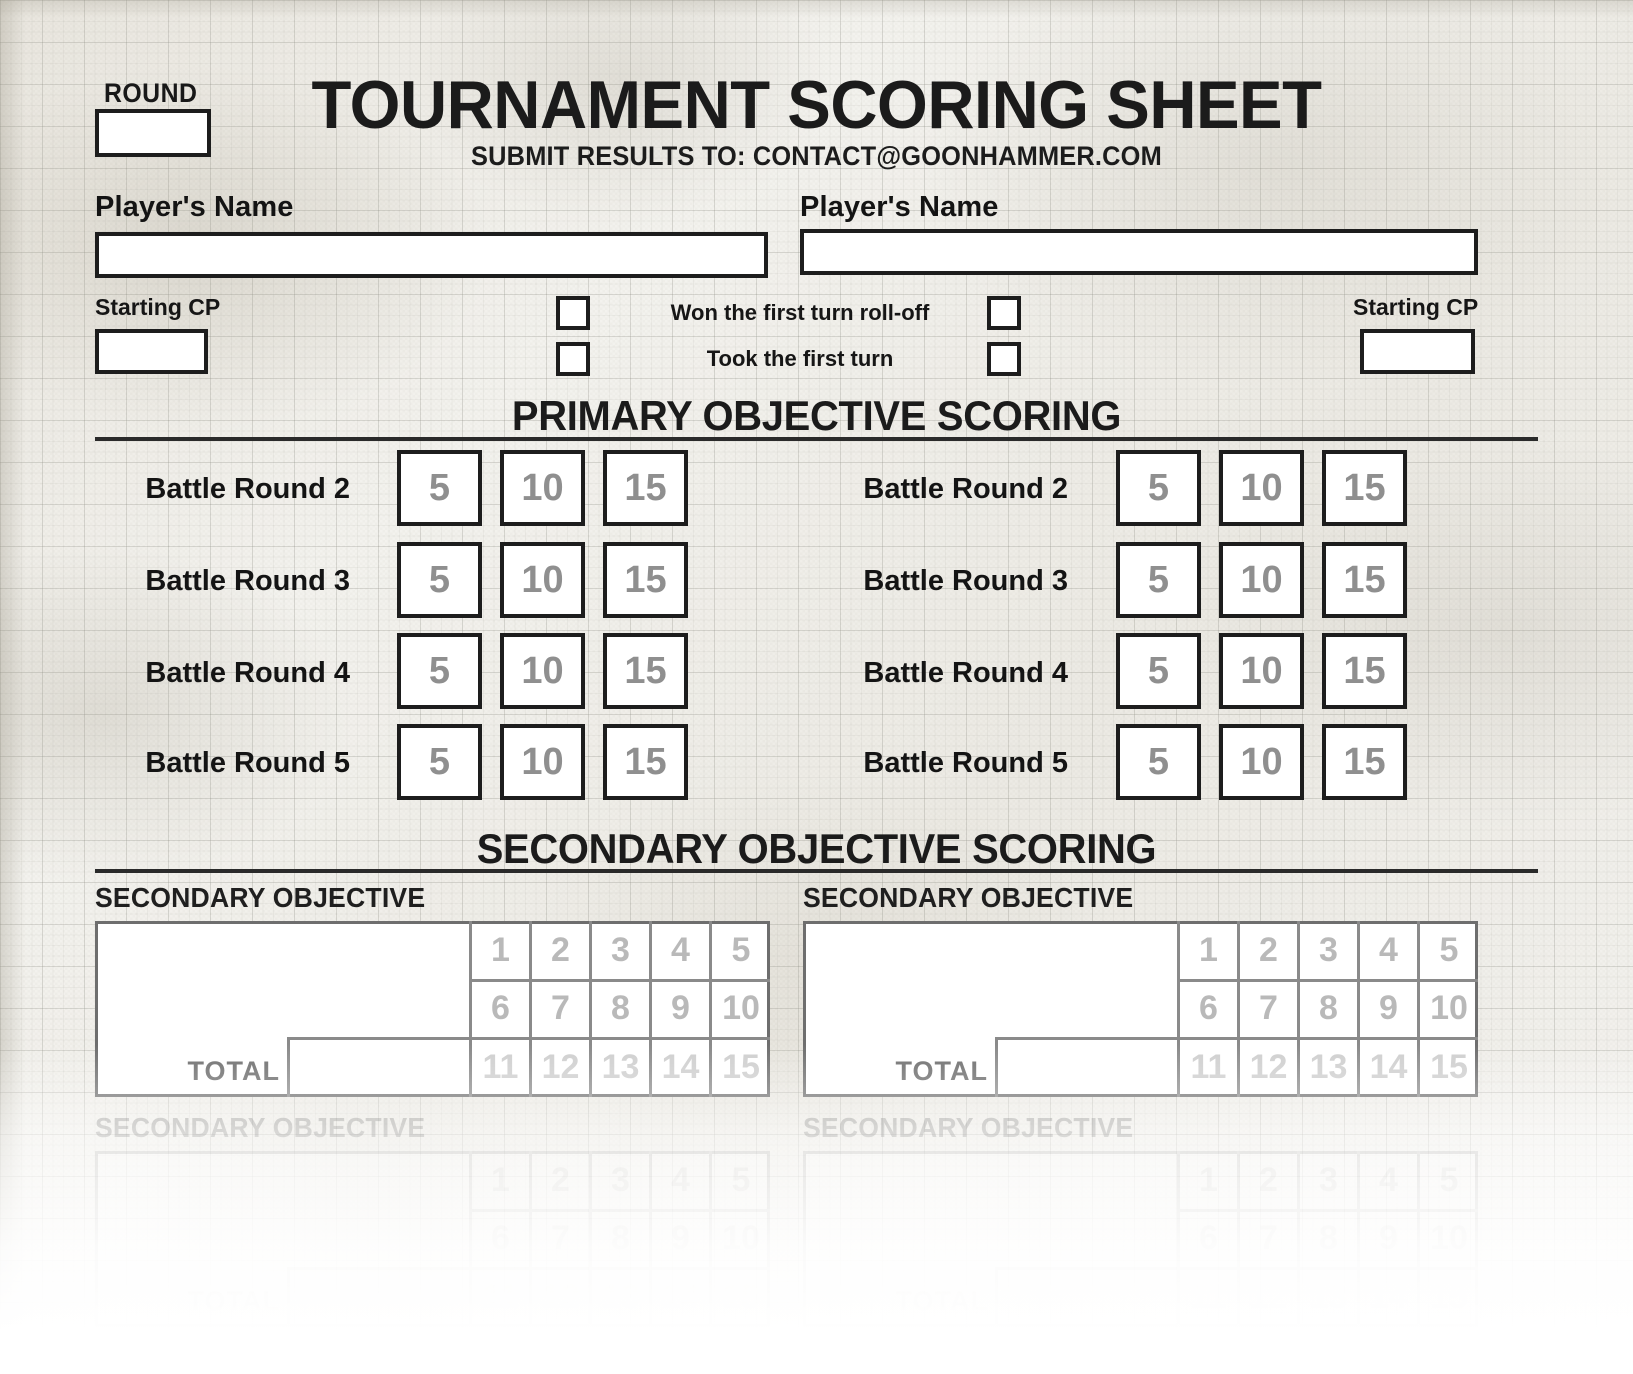 The image size is (1633, 1374). Describe the element at coordinates (499, 1067) in the screenshot. I see `secondary-left-b1-n11: 11` at that location.